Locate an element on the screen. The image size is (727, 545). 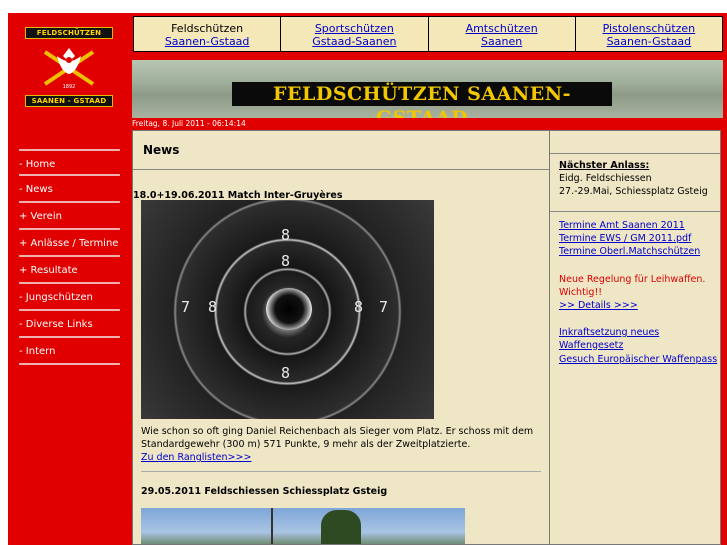
link-text: Inkraftsetzung neues Waffengesetz is located at coordinates (609, 339).